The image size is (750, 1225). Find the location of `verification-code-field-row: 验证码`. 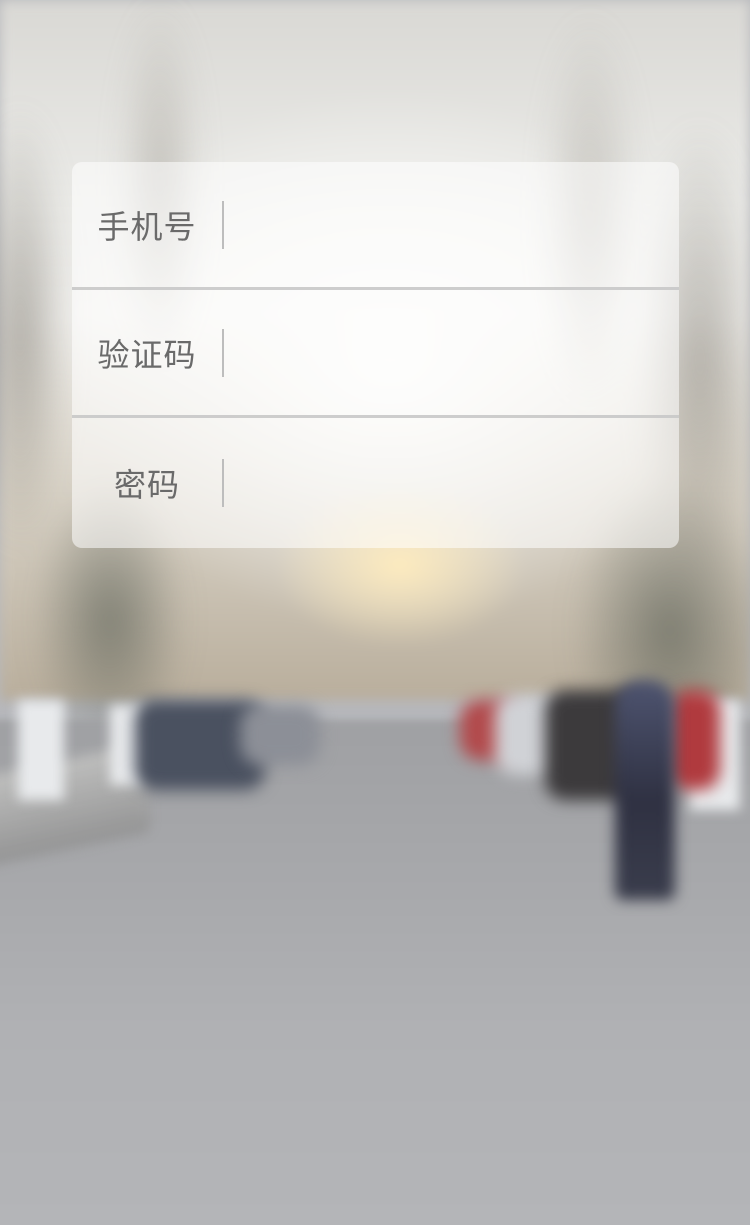

verification-code-field-row: 验证码 is located at coordinates (375, 351).